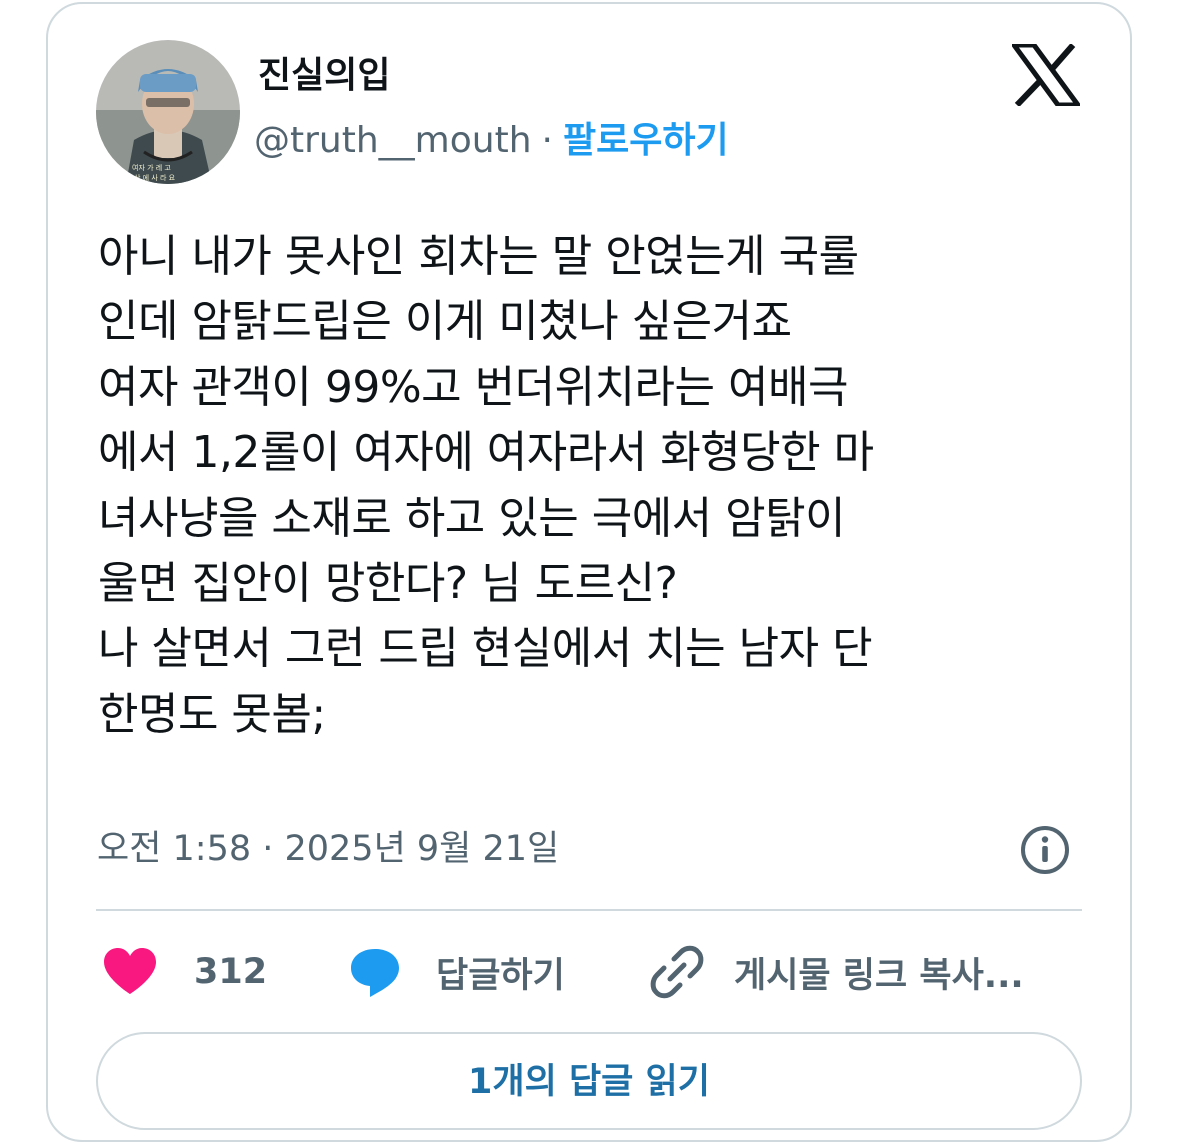  I want to click on tweet-line: 녀사냥을 소재로 하고 있는 극에서 암탉이, so click(472, 518).